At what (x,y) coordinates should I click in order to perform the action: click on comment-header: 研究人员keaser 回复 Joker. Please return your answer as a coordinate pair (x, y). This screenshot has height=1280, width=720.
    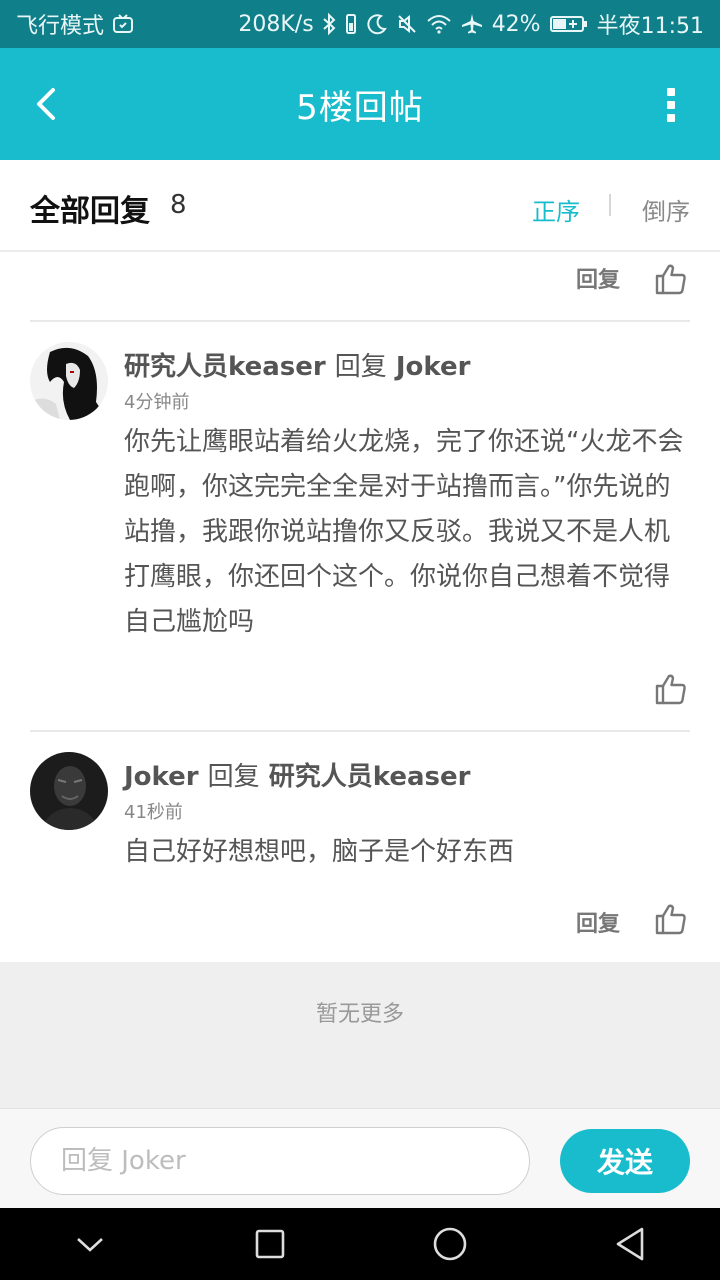
    Looking at the image, I should click on (297, 364).